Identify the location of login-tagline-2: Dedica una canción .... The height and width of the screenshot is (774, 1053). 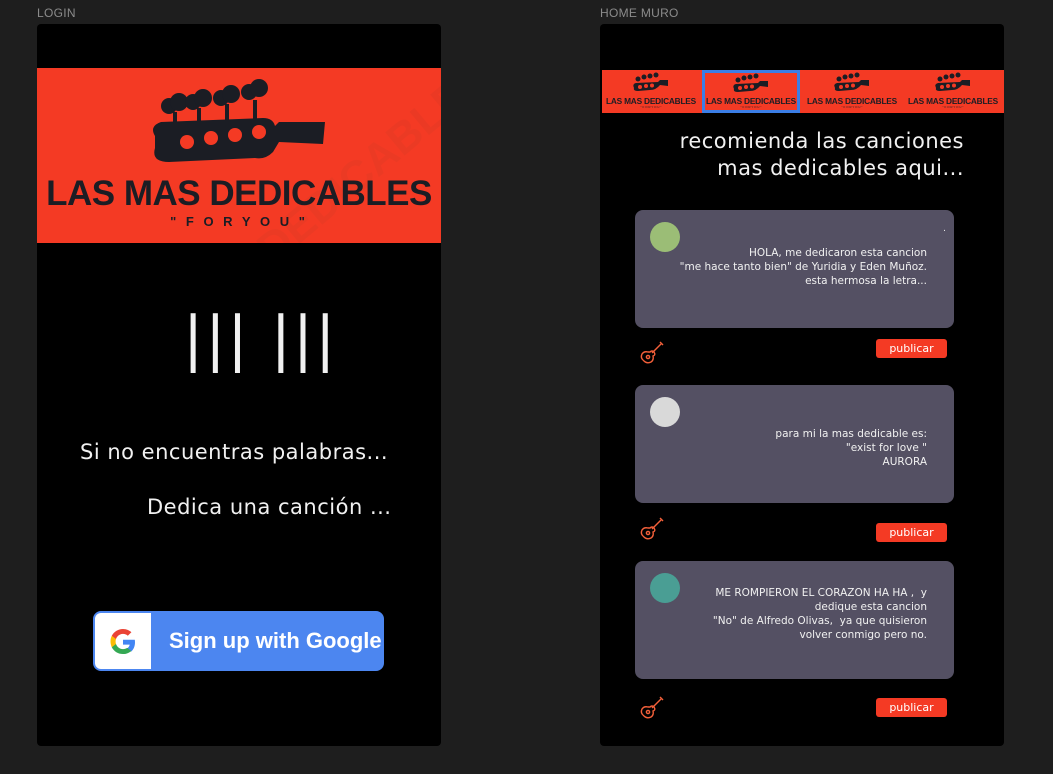
(269, 507).